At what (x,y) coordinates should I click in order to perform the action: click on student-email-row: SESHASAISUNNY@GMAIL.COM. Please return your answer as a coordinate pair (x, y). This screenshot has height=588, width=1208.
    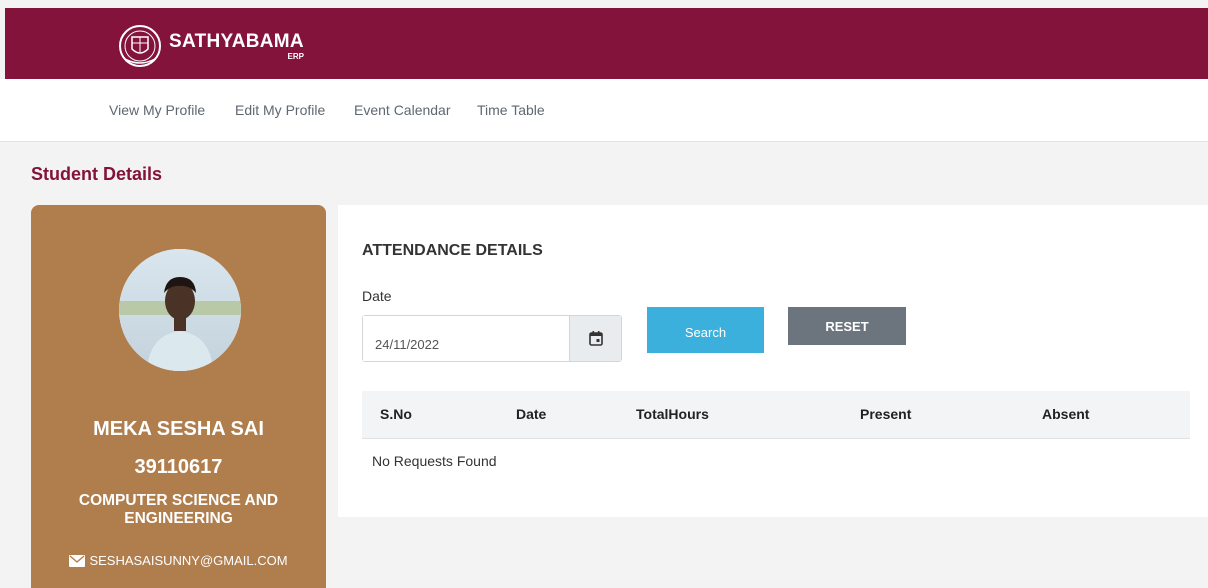
    Looking at the image, I should click on (178, 560).